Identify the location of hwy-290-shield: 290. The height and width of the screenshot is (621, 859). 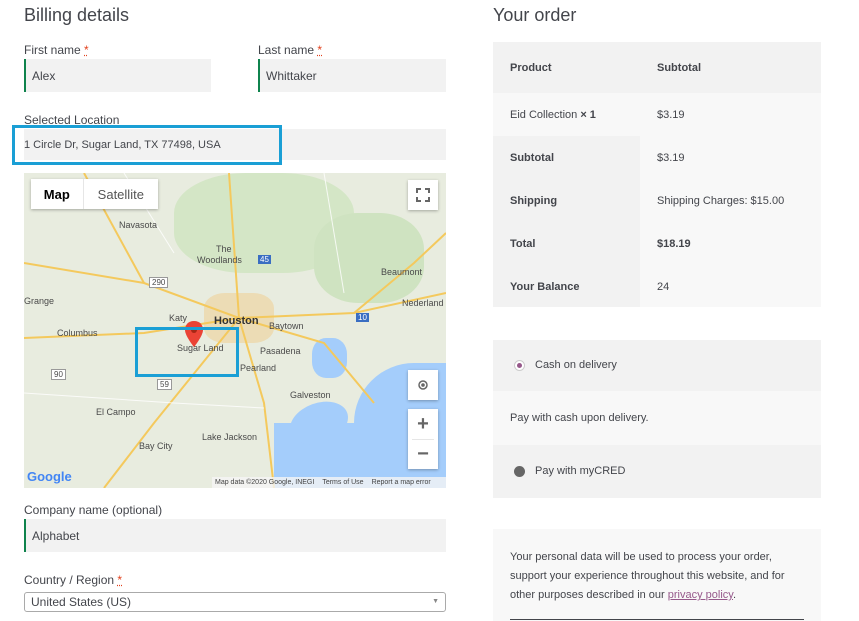
(159, 282).